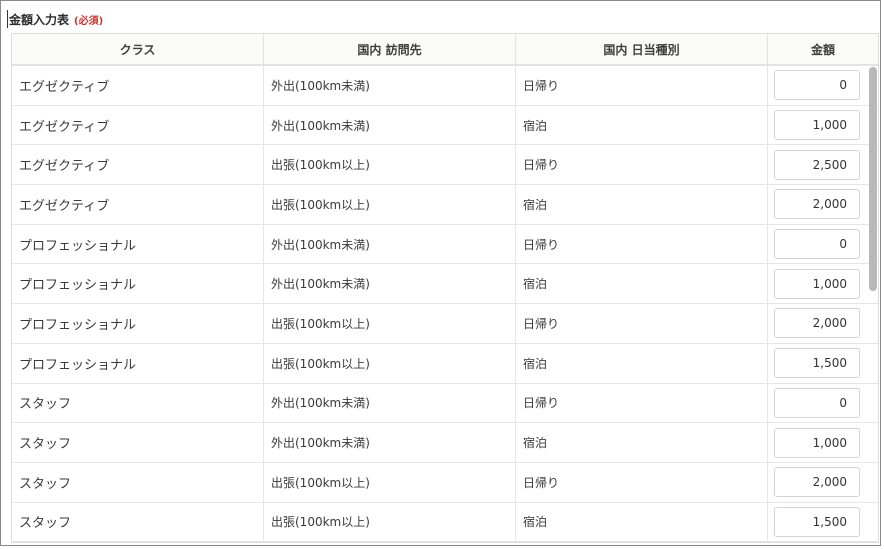 This screenshot has height=549, width=884. Describe the element at coordinates (39, 19) in the screenshot. I see `section-title-label: 金額入力表` at that location.